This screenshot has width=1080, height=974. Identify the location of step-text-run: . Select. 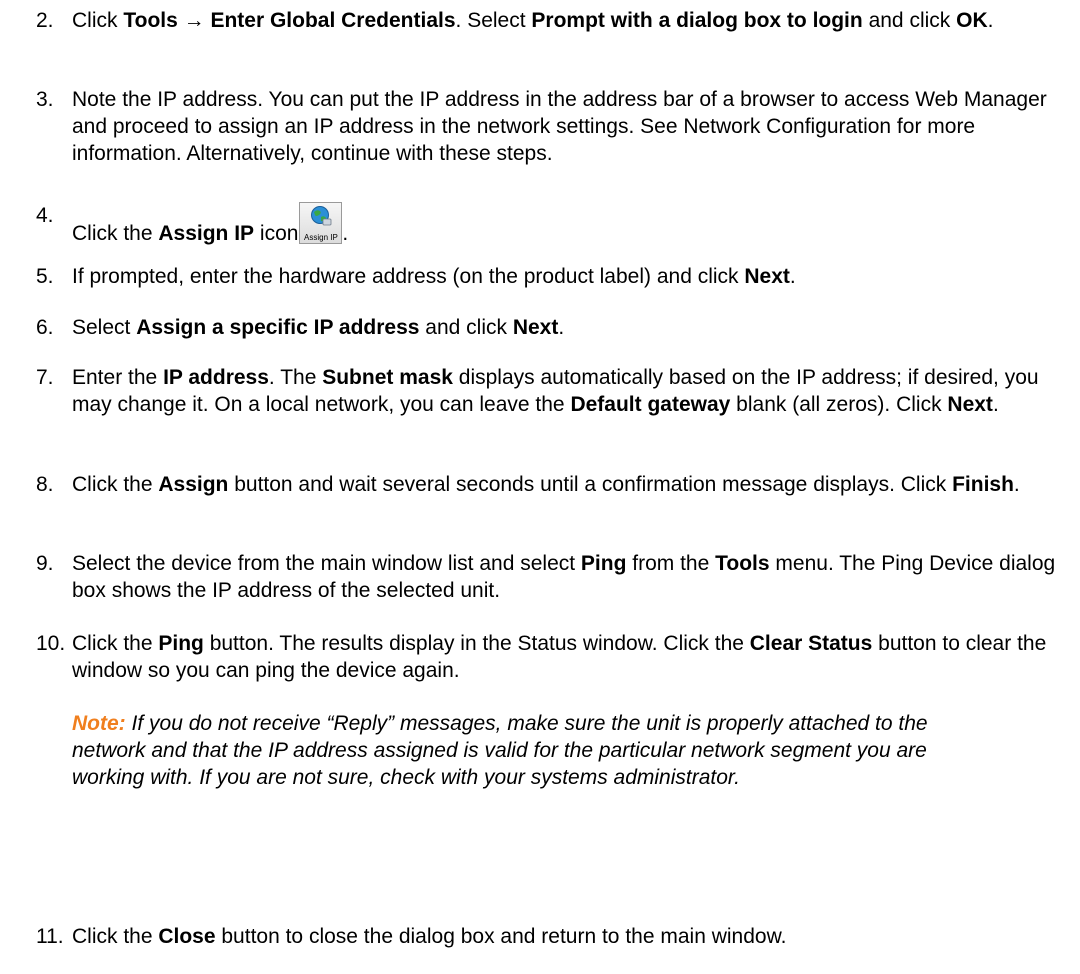
(493, 20).